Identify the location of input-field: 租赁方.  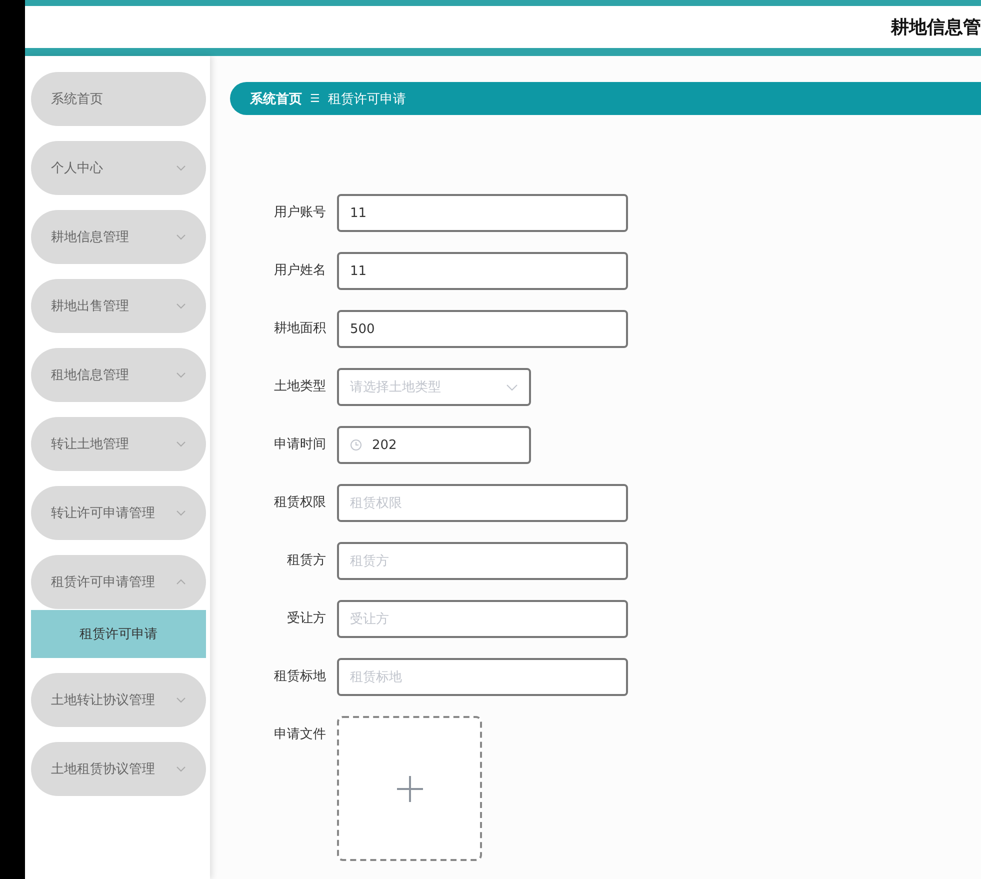
(482, 561).